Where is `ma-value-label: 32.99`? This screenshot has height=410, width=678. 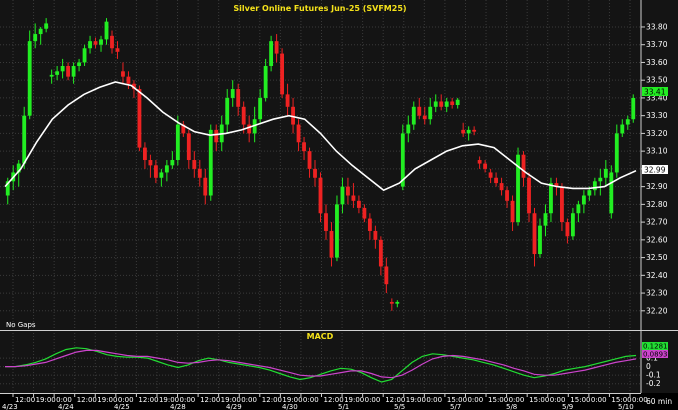
ma-value-label: 32.99 is located at coordinates (655, 170).